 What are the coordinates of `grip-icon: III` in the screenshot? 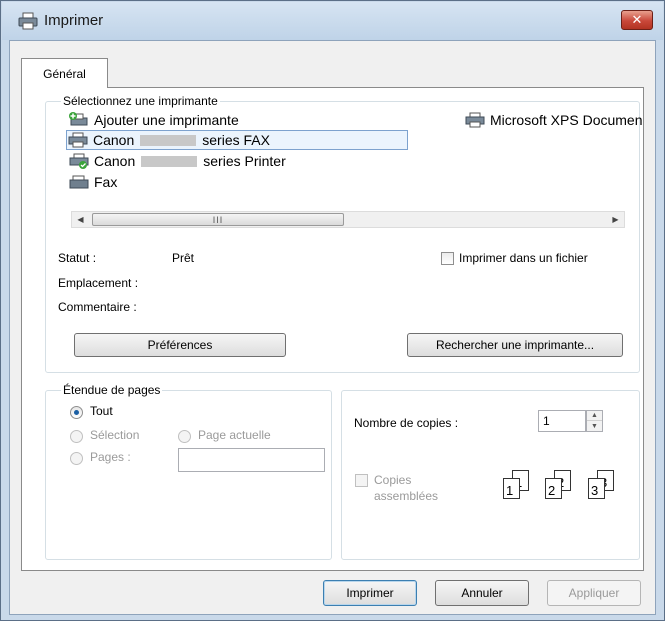 It's located at (218, 219).